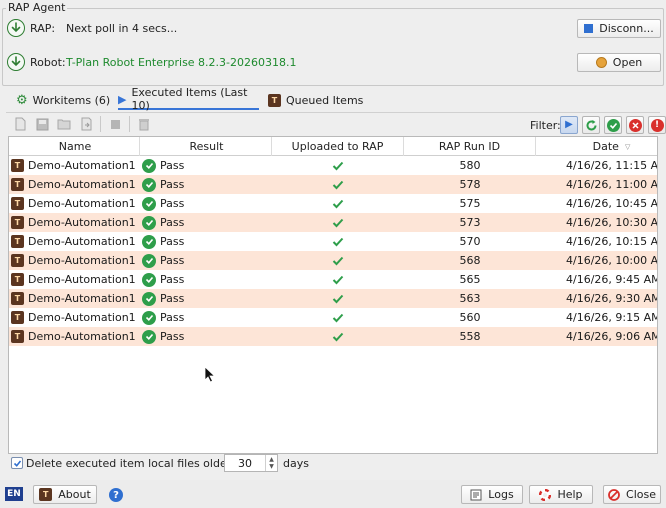 The image size is (666, 508). What do you see at coordinates (596, 146) in the screenshot?
I see `column-header-date: Date ▽` at bounding box center [596, 146].